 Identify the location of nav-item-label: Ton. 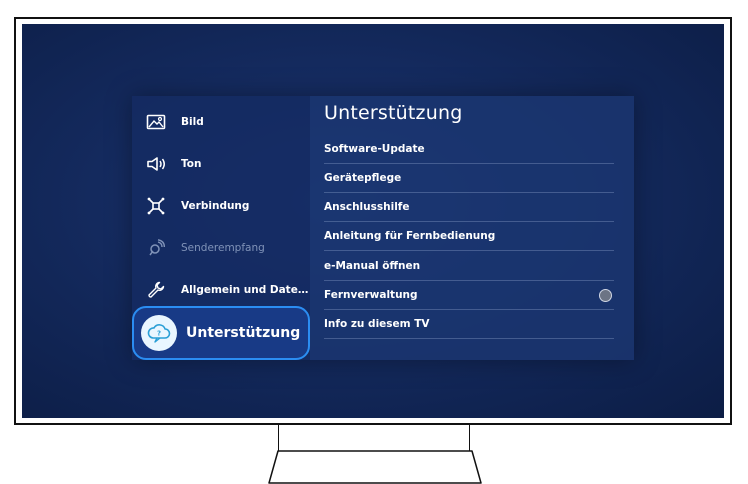
(191, 164).